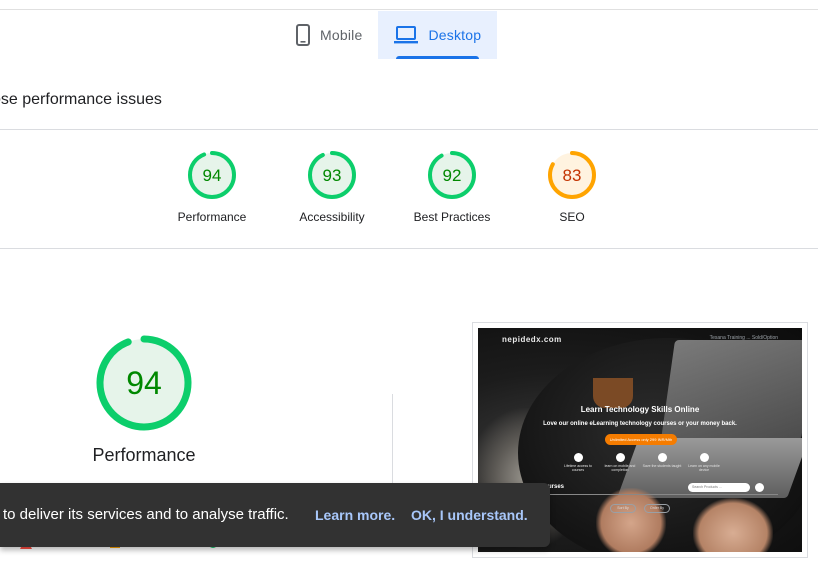  I want to click on site-cta: Unlimited Access only 299 INR/Mth, so click(641, 439).